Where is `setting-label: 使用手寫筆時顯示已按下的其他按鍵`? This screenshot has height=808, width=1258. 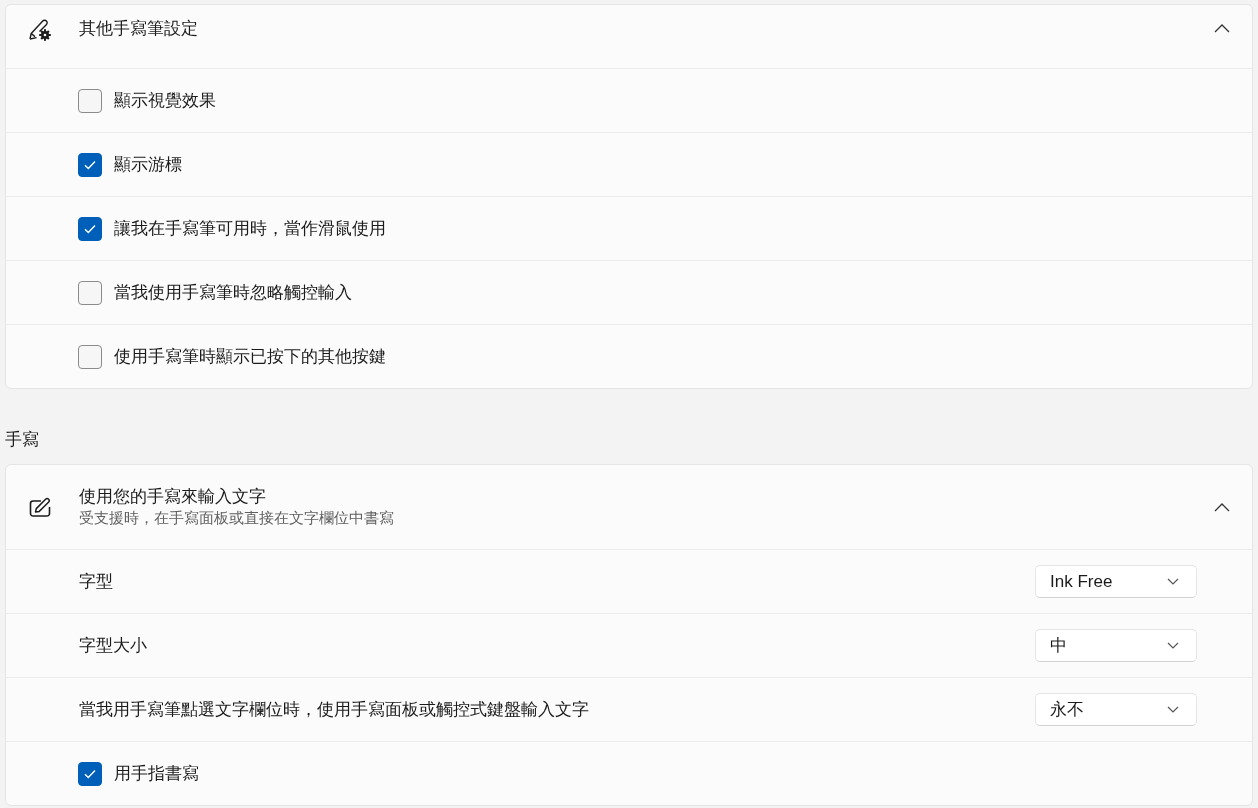
setting-label: 使用手寫筆時顯示已按下的其他按鍵 is located at coordinates (250, 356).